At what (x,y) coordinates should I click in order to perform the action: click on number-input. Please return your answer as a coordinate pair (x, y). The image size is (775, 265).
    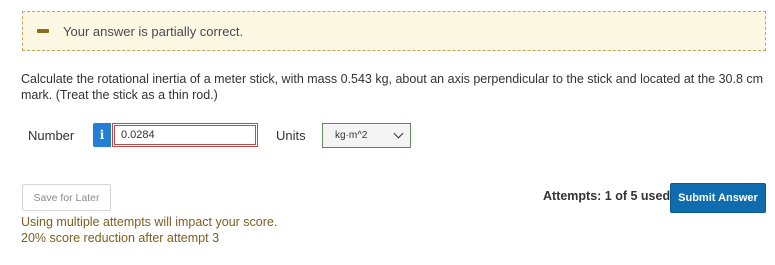
    Looking at the image, I should click on (185, 135).